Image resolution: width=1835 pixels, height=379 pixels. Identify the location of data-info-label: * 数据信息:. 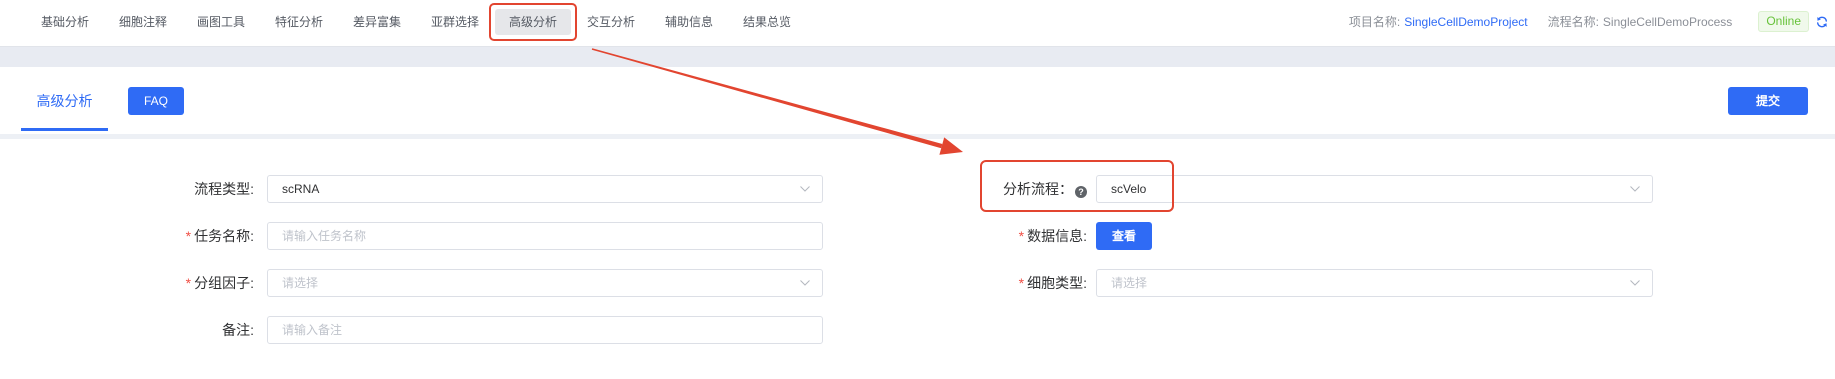
(1018, 236).